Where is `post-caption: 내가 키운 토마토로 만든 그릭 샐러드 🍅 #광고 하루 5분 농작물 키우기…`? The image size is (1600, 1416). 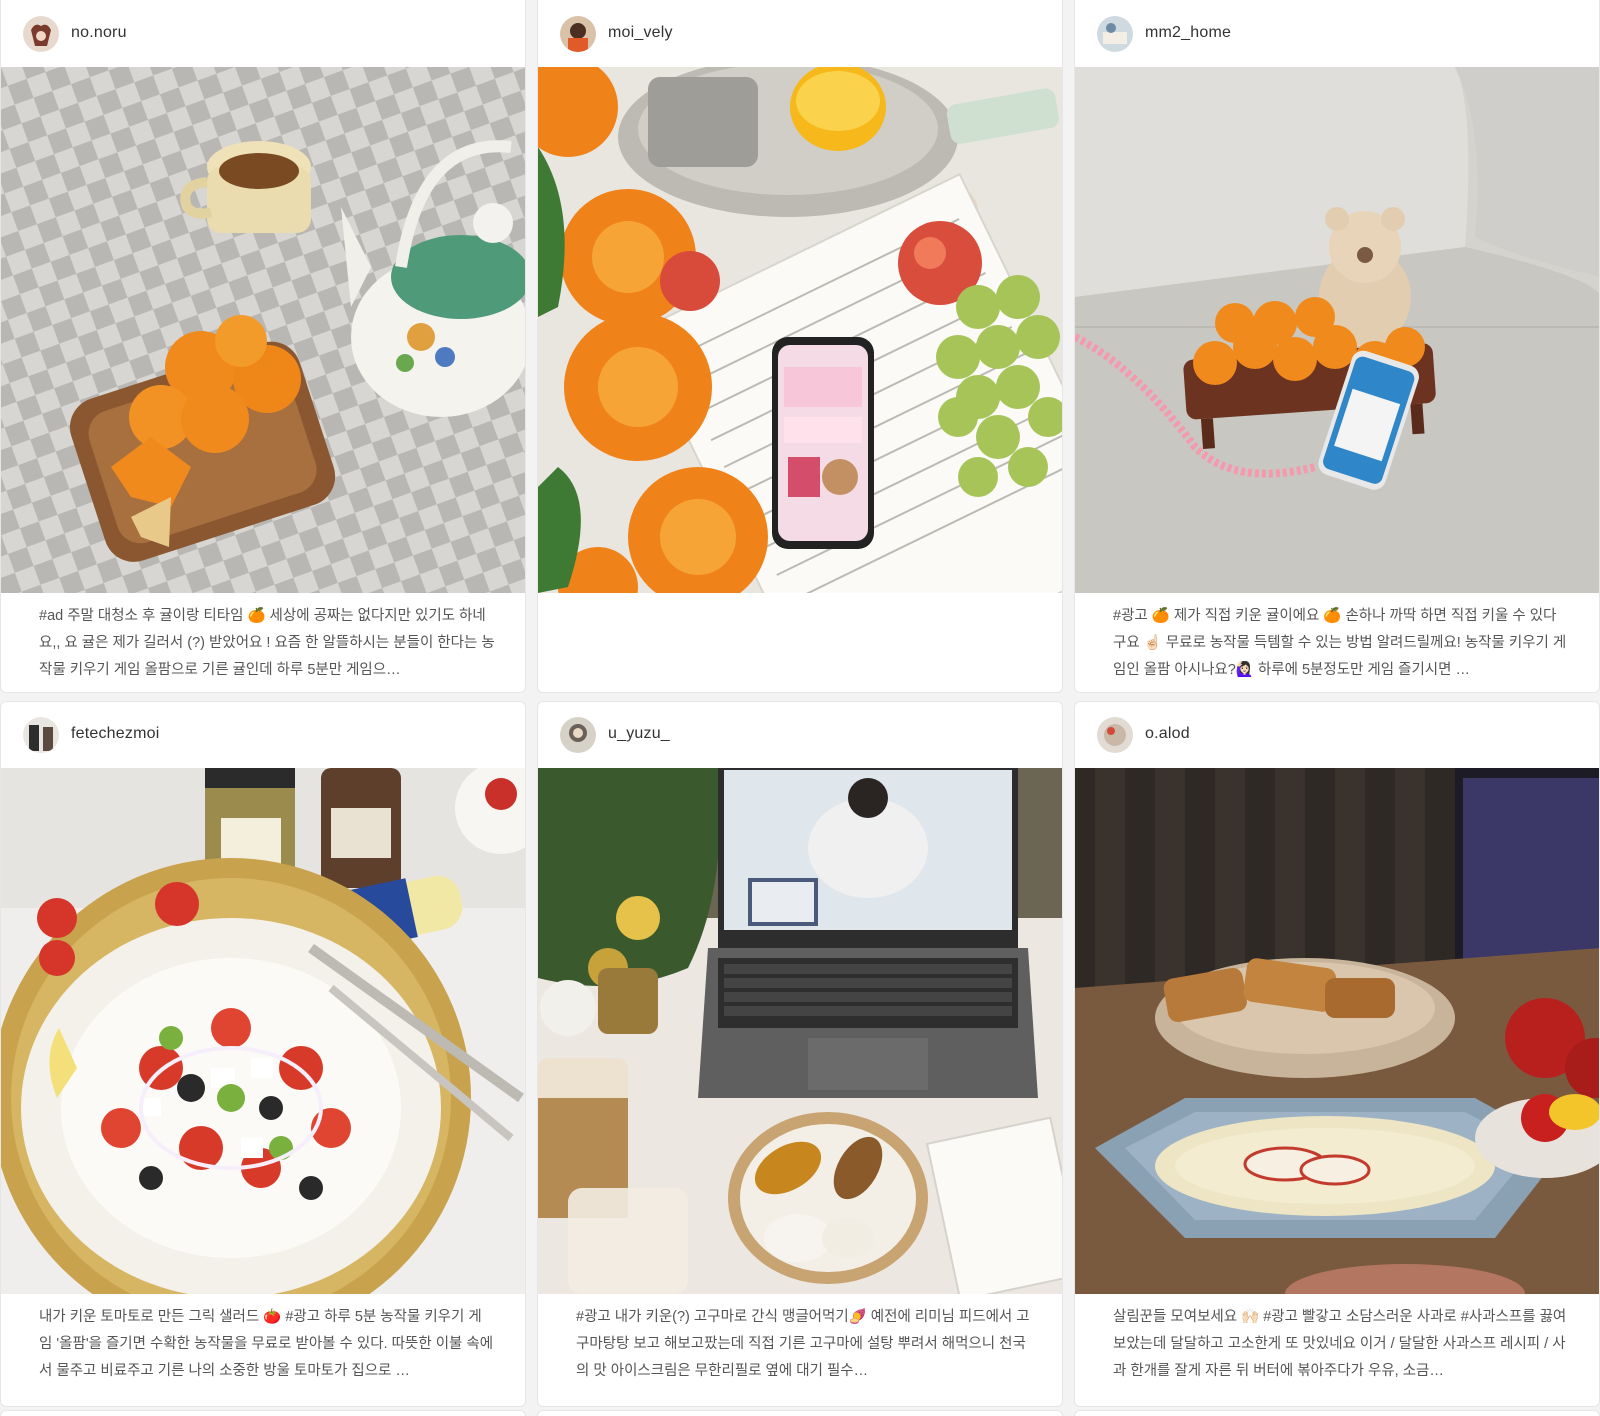
post-caption: 내가 키운 토마토로 만든 그릭 샐러드 🍅 #광고 하루 5분 농작물 키우기… is located at coordinates (266, 1344).